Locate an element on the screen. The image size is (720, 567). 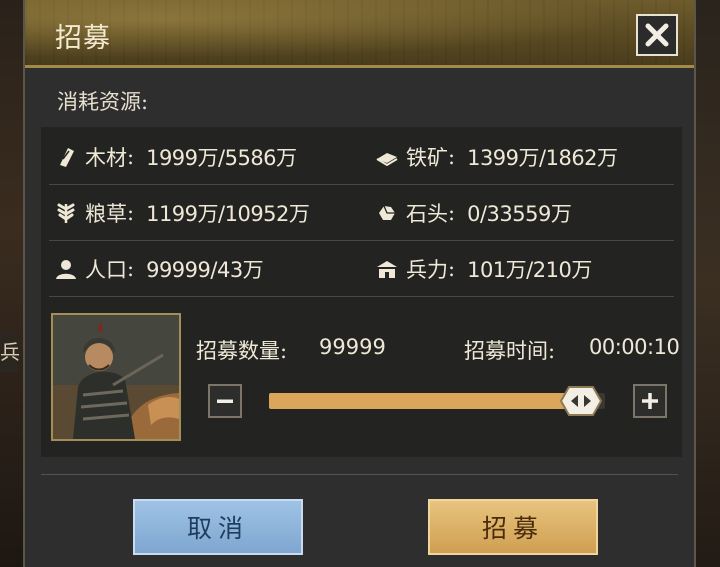
dialog-title: 招募 is located at coordinates (83, 38).